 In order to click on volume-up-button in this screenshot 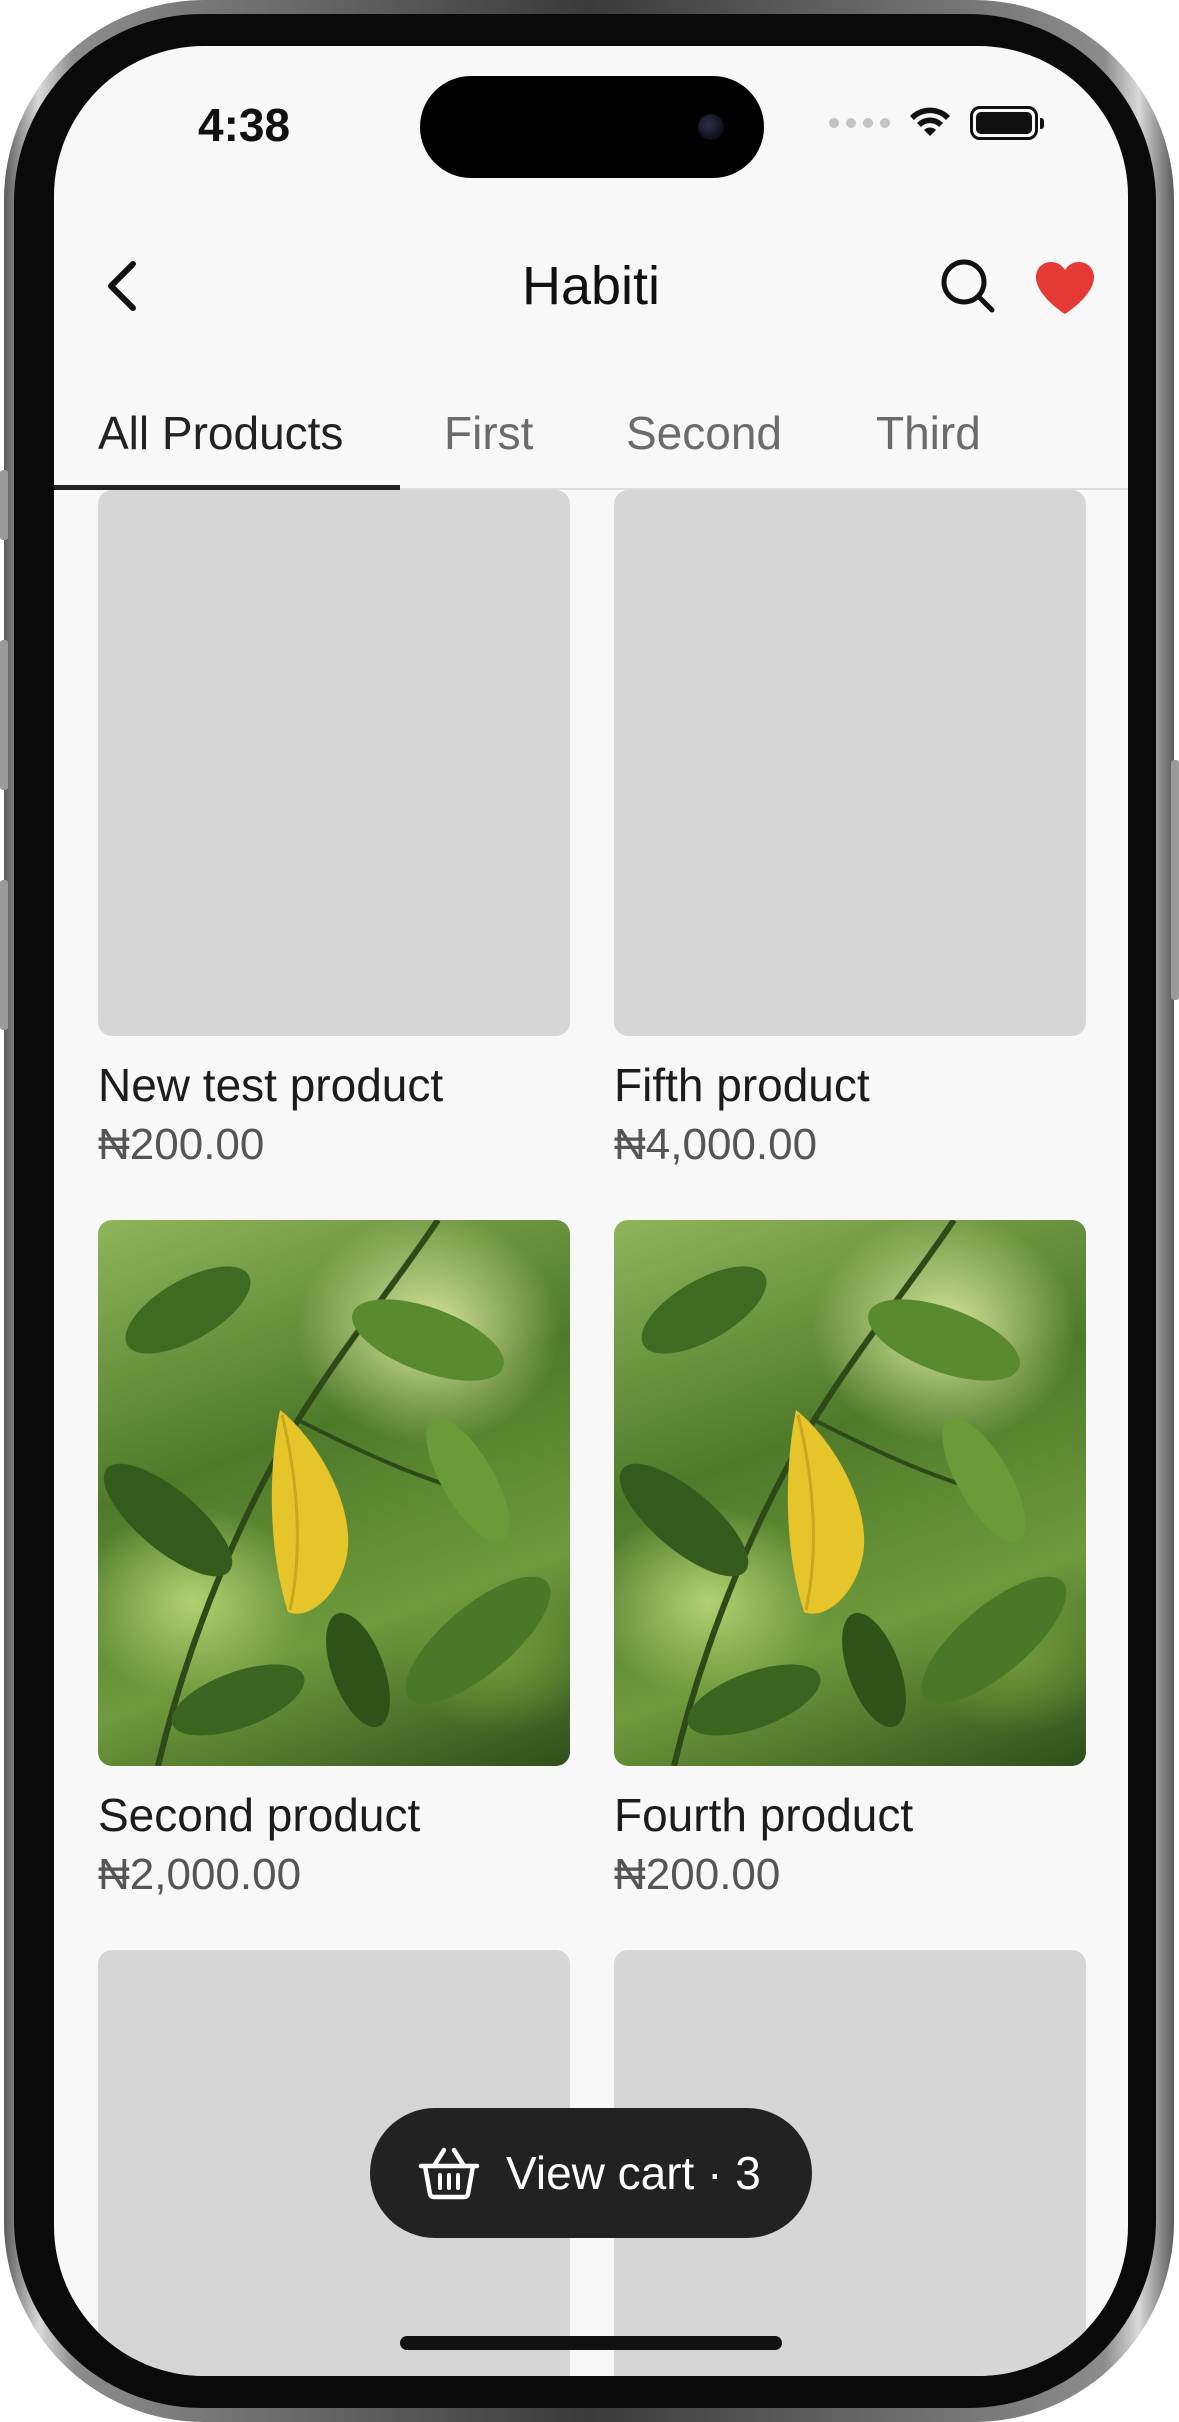, I will do `click(4, 715)`.